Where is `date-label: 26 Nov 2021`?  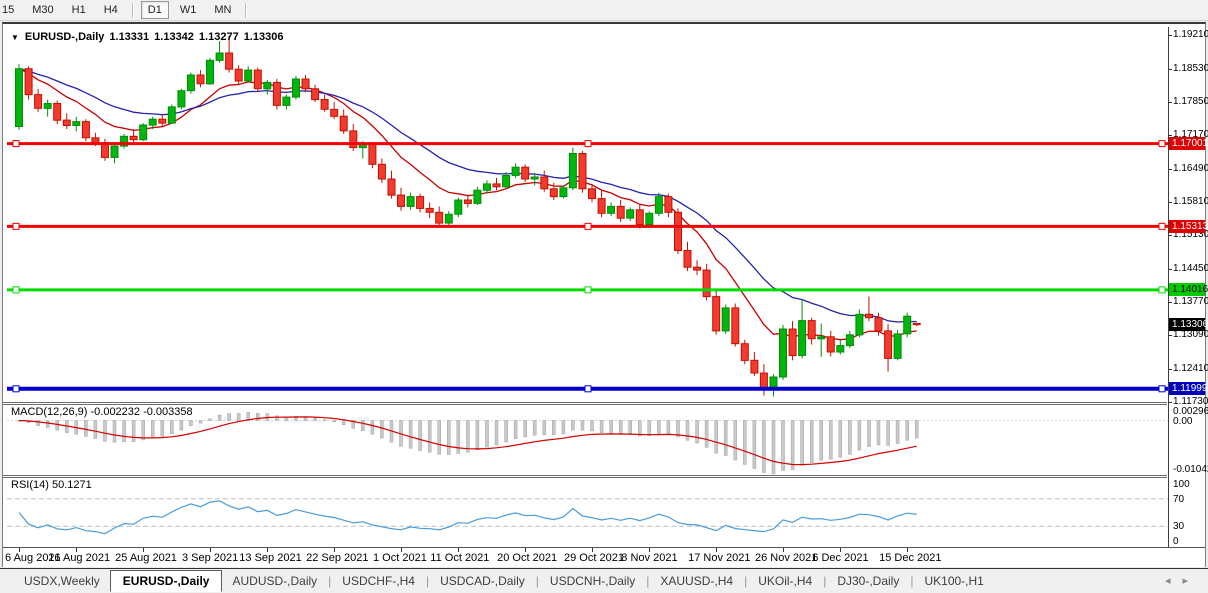 date-label: 26 Nov 2021 is located at coordinates (786, 558).